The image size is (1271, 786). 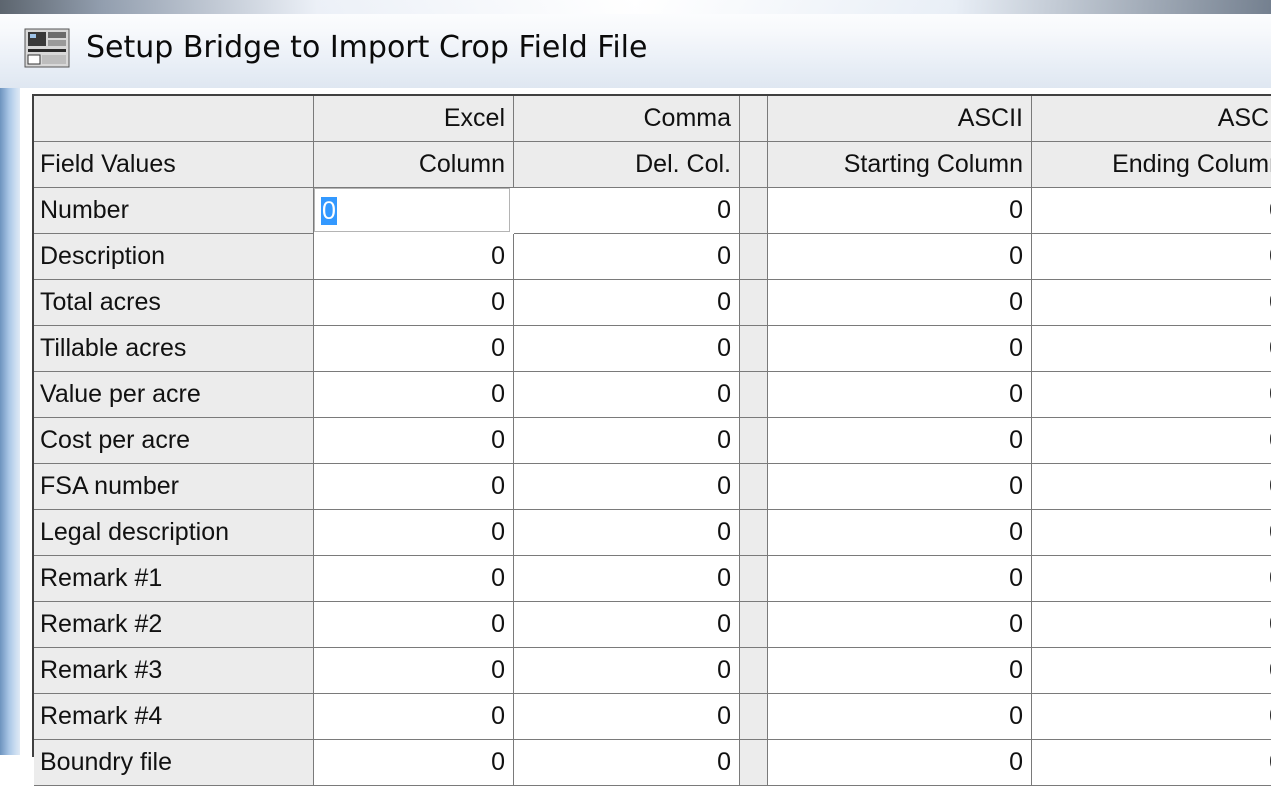 I want to click on row-label: Legal description, so click(x=174, y=533).